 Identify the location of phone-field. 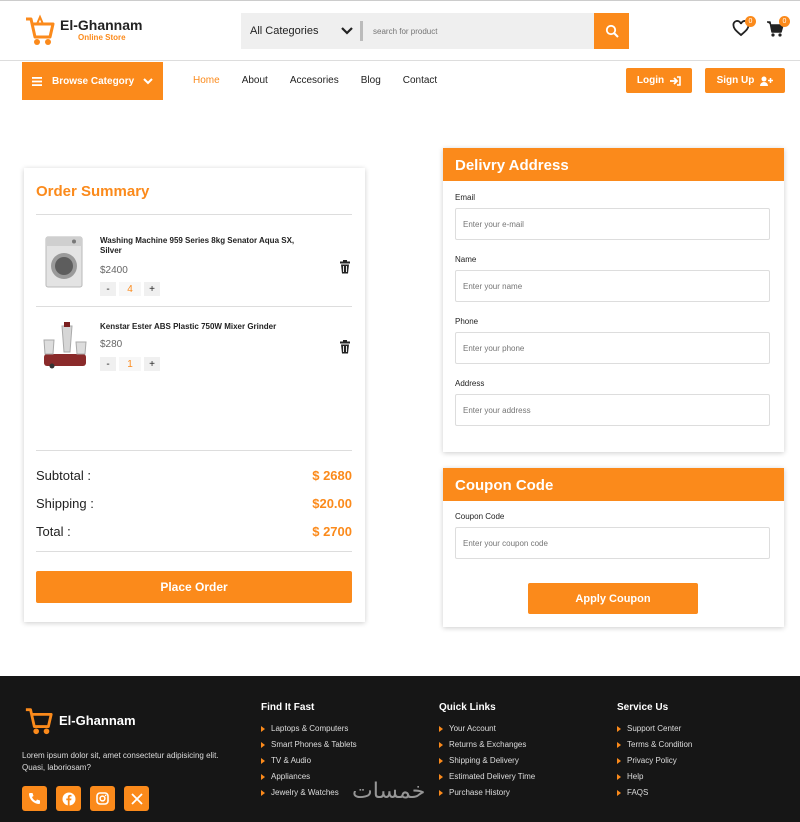
(612, 348).